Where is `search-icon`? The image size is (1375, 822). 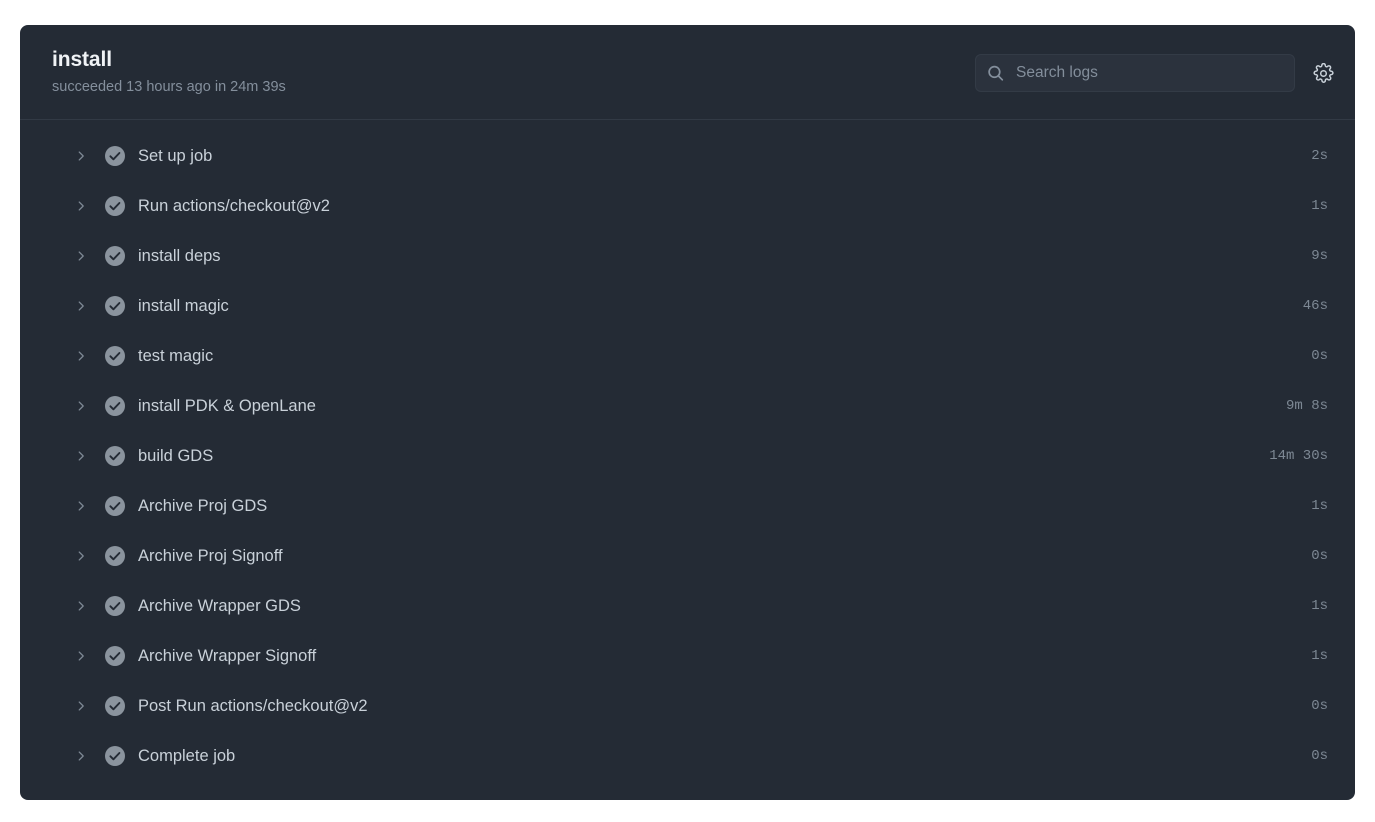
search-icon is located at coordinates (995, 73).